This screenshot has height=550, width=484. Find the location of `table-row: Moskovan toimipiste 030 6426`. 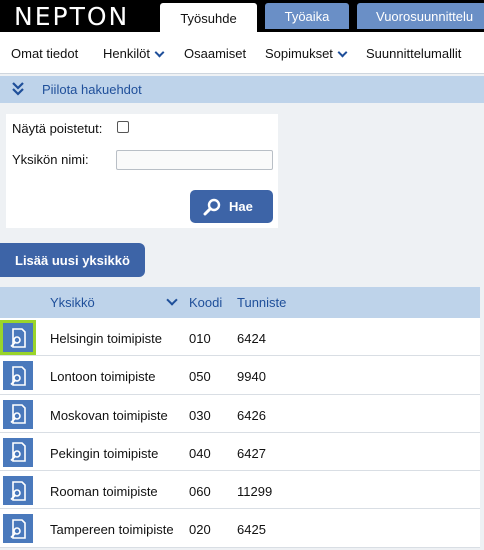

table-row: Moskovan toimipiste 030 6426 is located at coordinates (240, 413).